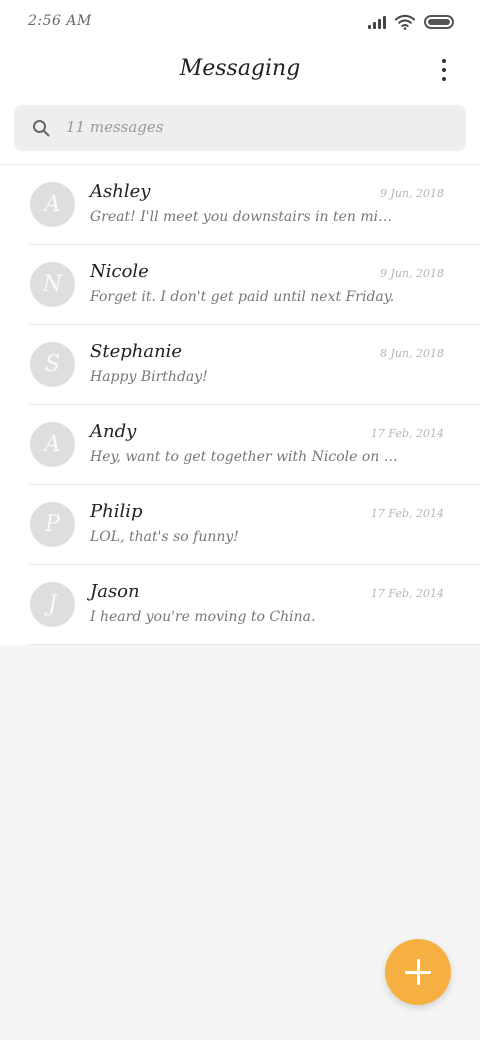 This screenshot has width=480, height=1040. Describe the element at coordinates (52, 604) in the screenshot. I see `avatar: J` at that location.